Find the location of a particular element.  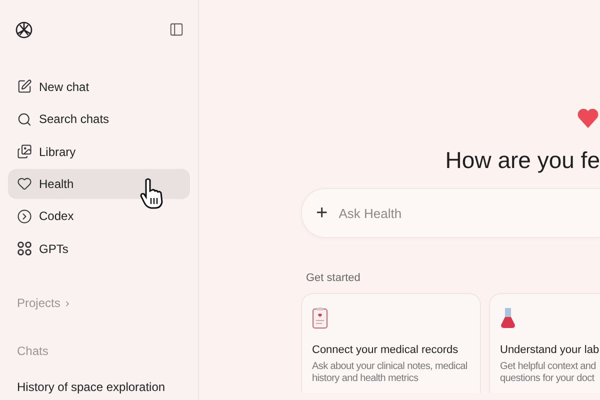

section-heading: Get started is located at coordinates (334, 278).